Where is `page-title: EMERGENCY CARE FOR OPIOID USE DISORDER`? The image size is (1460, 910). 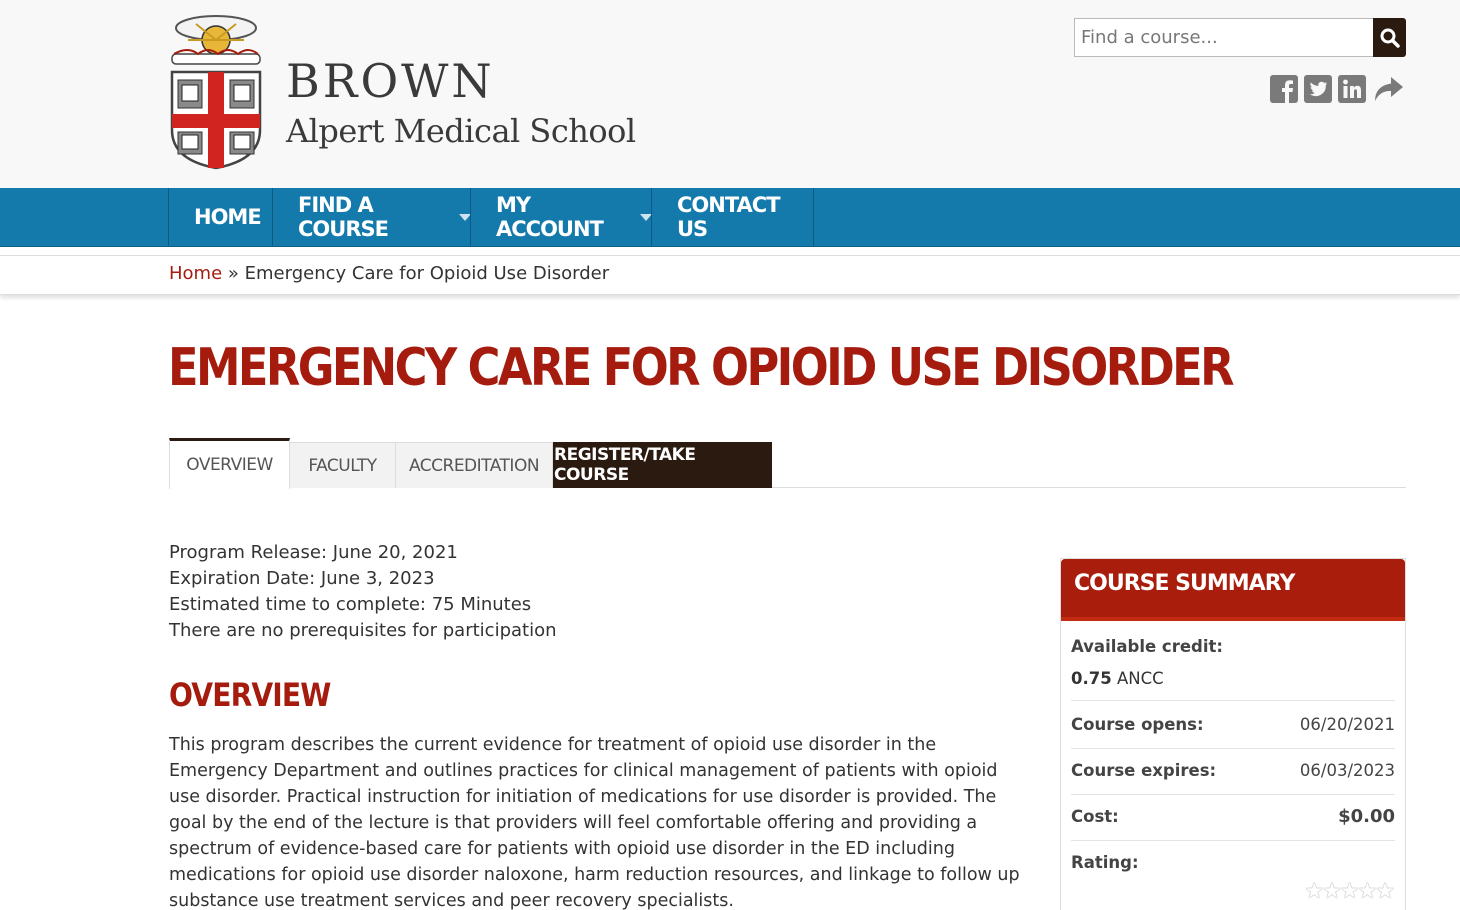
page-title: EMERGENCY CARE FOR OPIOID USE DISORDER is located at coordinates (701, 368).